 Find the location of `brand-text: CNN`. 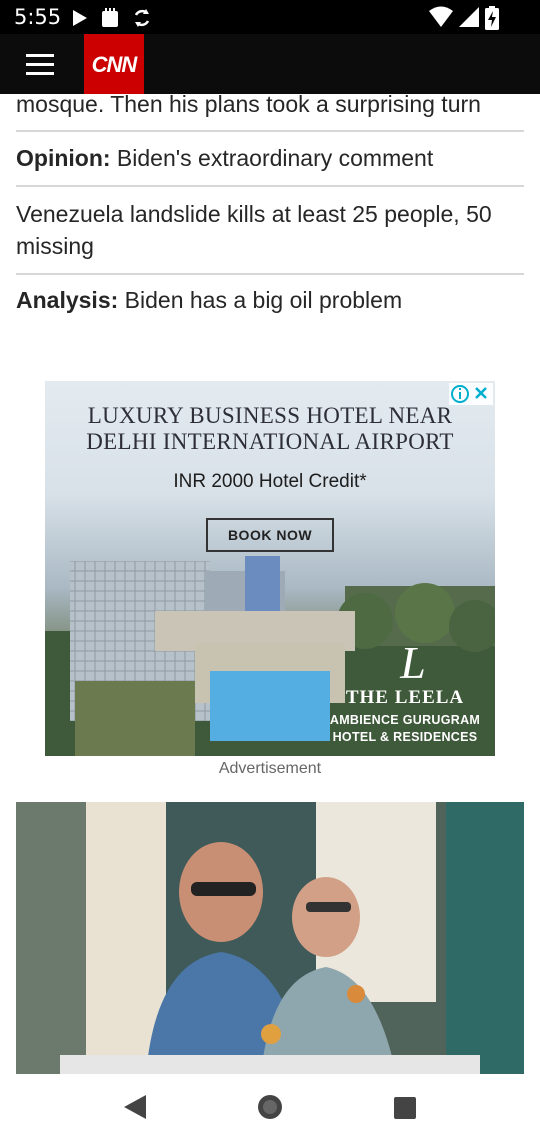

brand-text: CNN is located at coordinates (115, 64).